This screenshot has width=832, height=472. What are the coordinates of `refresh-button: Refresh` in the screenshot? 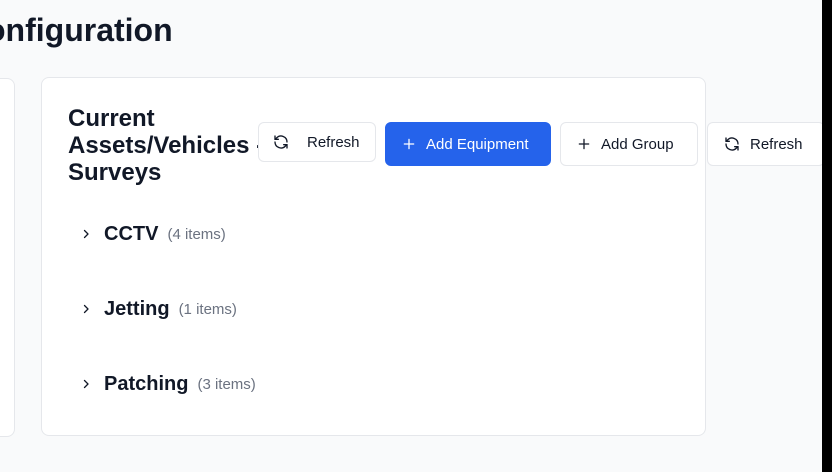 It's located at (317, 142).